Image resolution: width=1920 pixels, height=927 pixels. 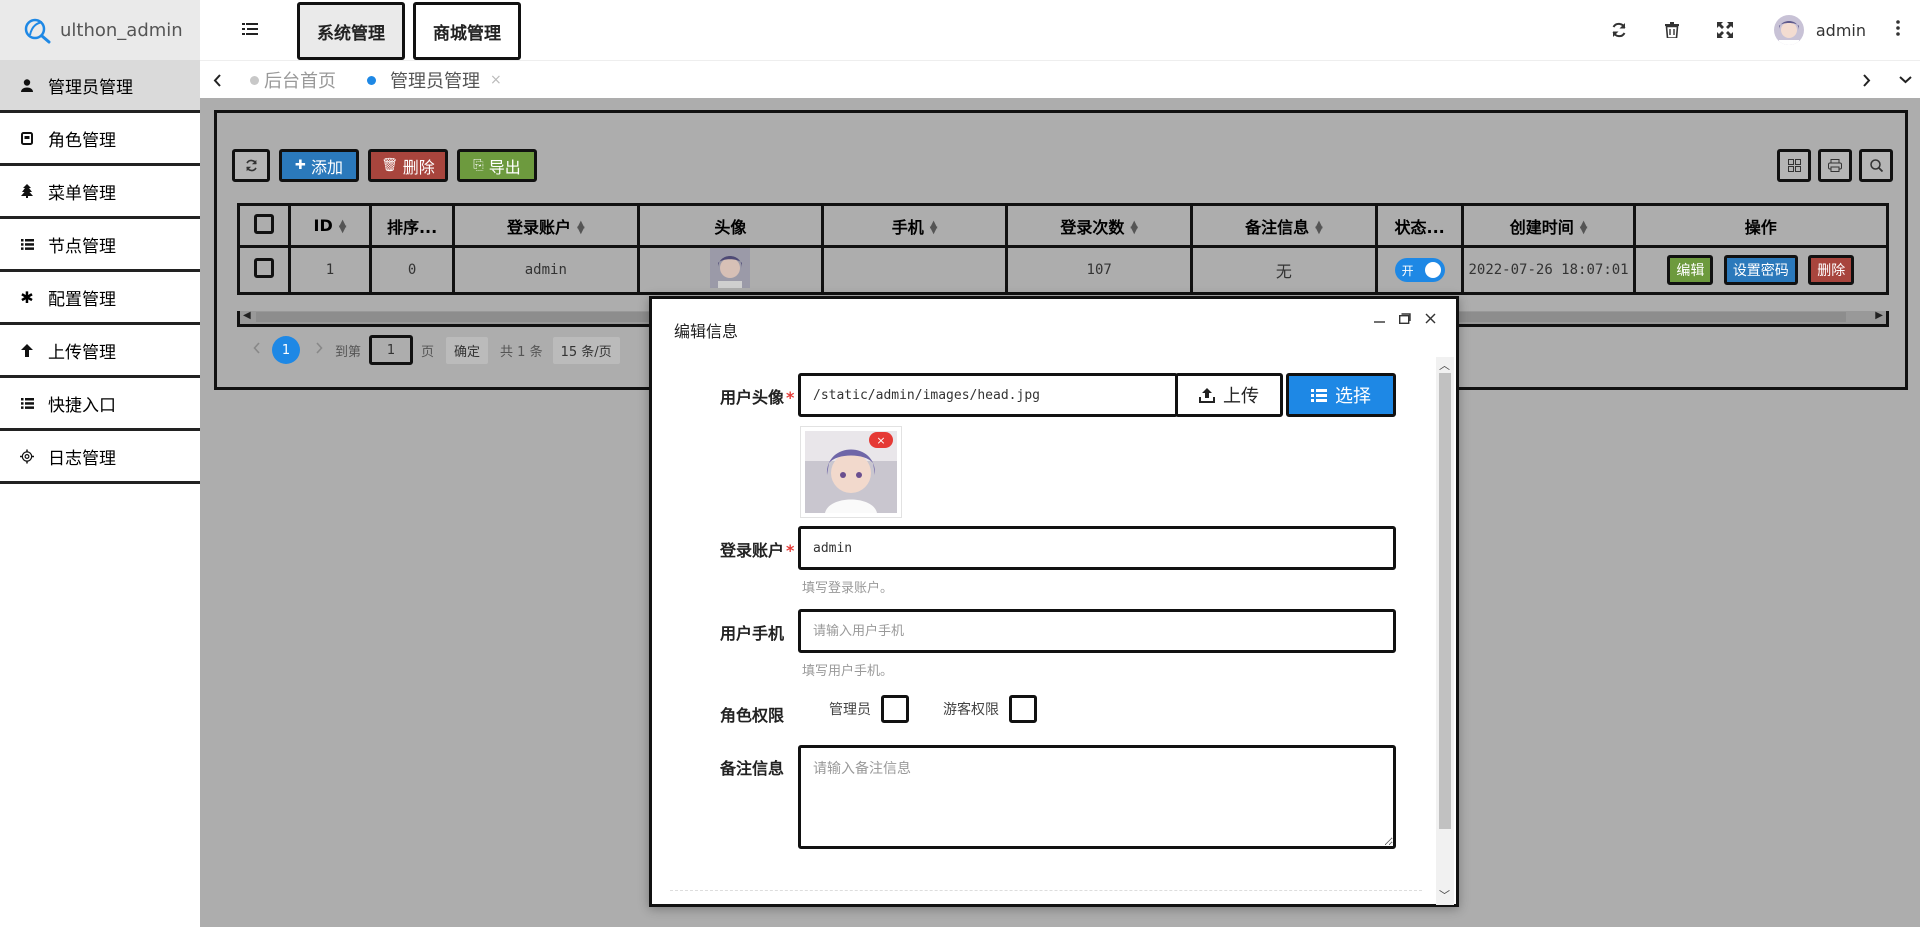 What do you see at coordinates (1097, 631) in the screenshot?
I see `phone-input` at bounding box center [1097, 631].